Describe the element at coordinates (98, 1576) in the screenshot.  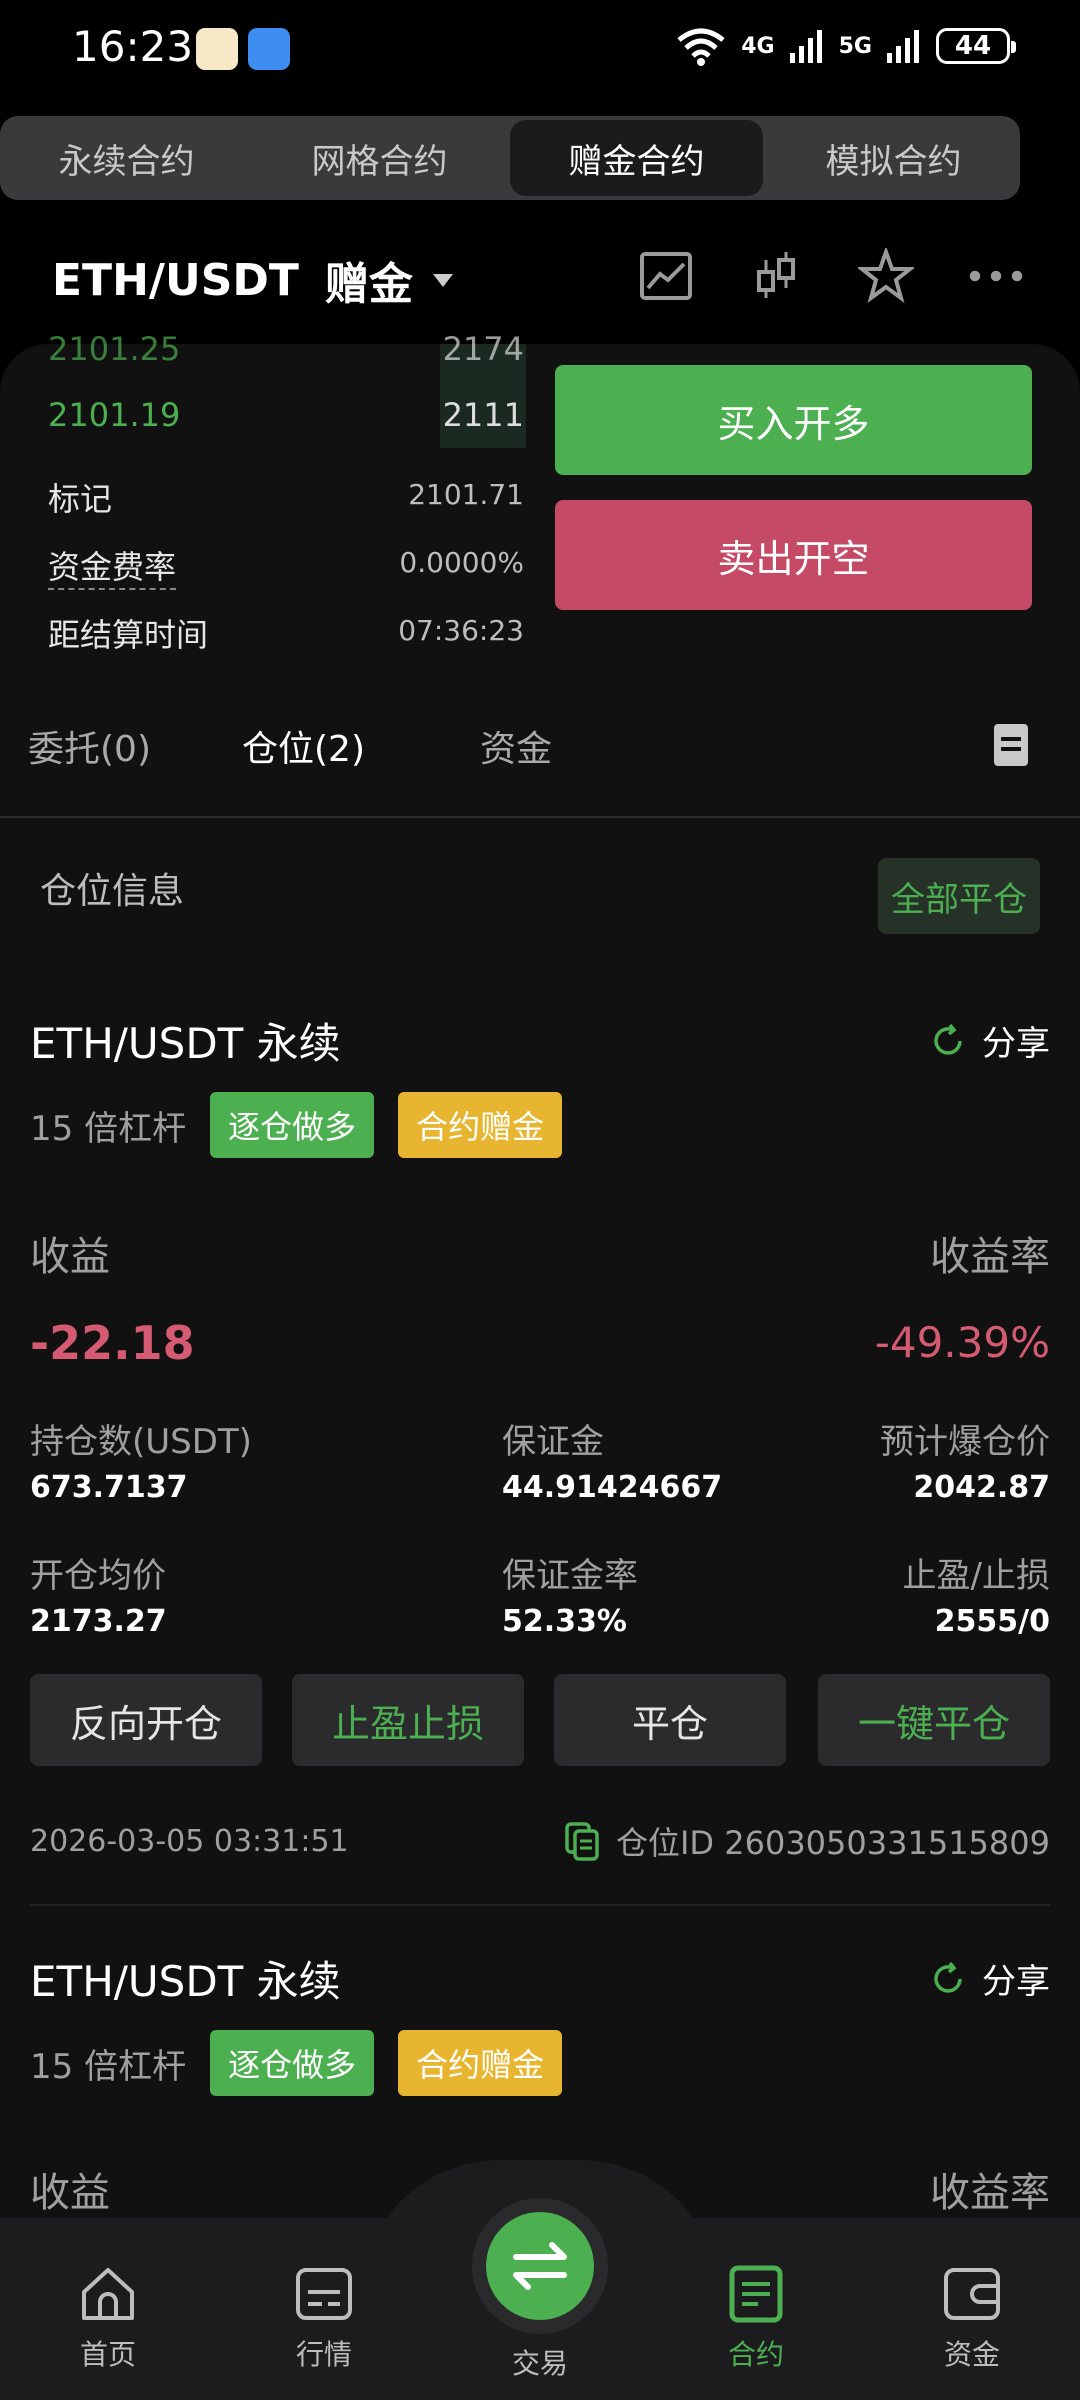
I see `entry-price-label: 开仓均价` at that location.